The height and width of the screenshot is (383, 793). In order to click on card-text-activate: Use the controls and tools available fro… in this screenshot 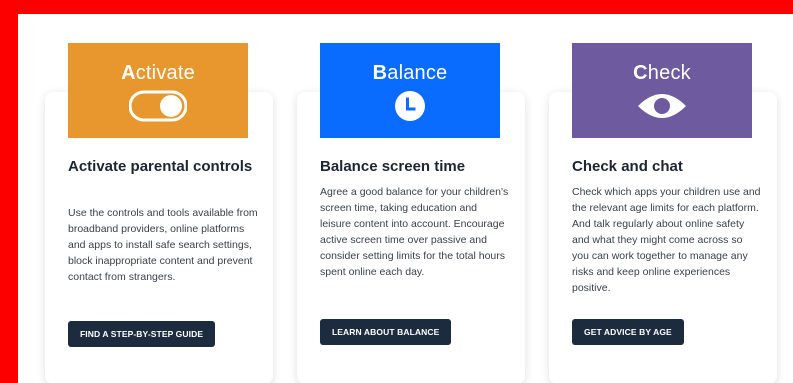, I will do `click(163, 245)`.